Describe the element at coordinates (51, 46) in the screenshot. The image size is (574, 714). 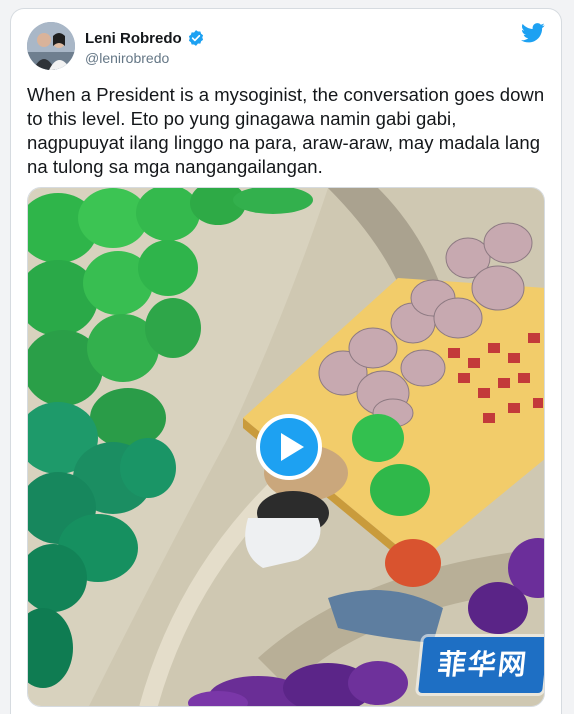
I see `avatar` at that location.